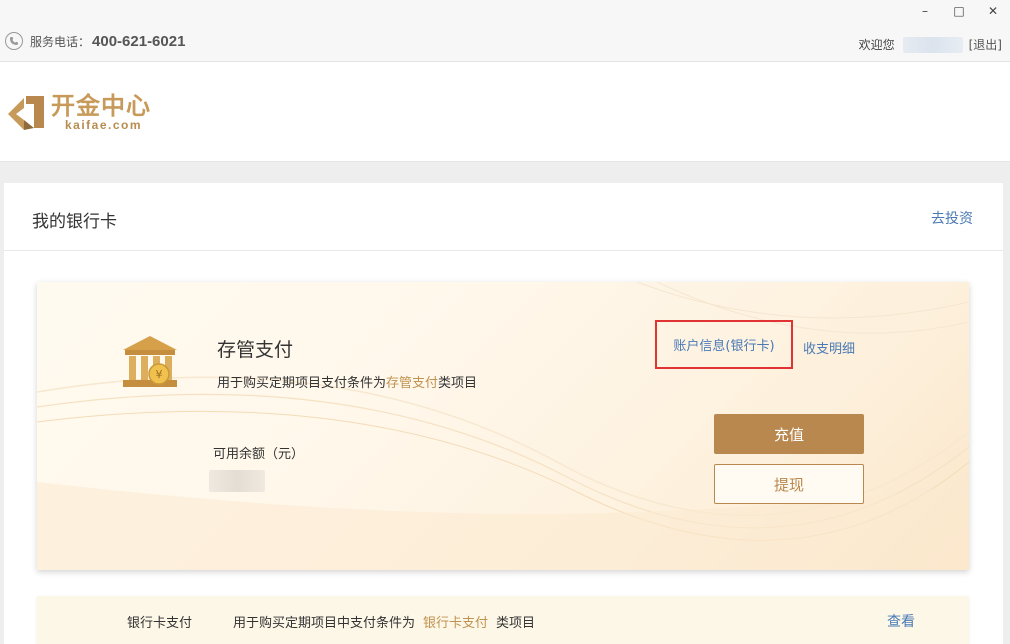 This screenshot has height=644, width=1010. What do you see at coordinates (26, 113) in the screenshot?
I see `logo-icon` at bounding box center [26, 113].